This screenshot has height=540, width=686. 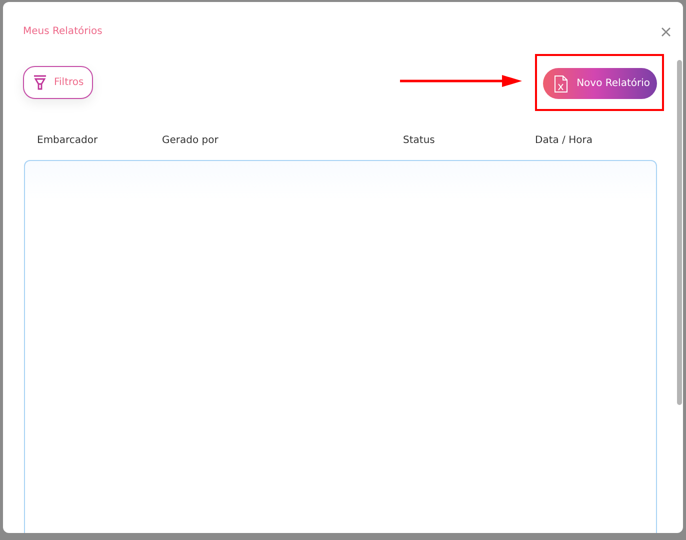 I want to click on close-icon, so click(x=666, y=31).